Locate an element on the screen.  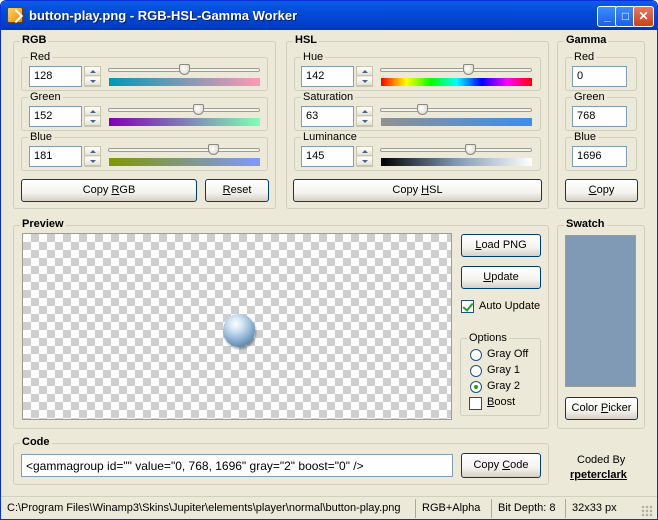
blue-gradient-bar is located at coordinates (184, 162).